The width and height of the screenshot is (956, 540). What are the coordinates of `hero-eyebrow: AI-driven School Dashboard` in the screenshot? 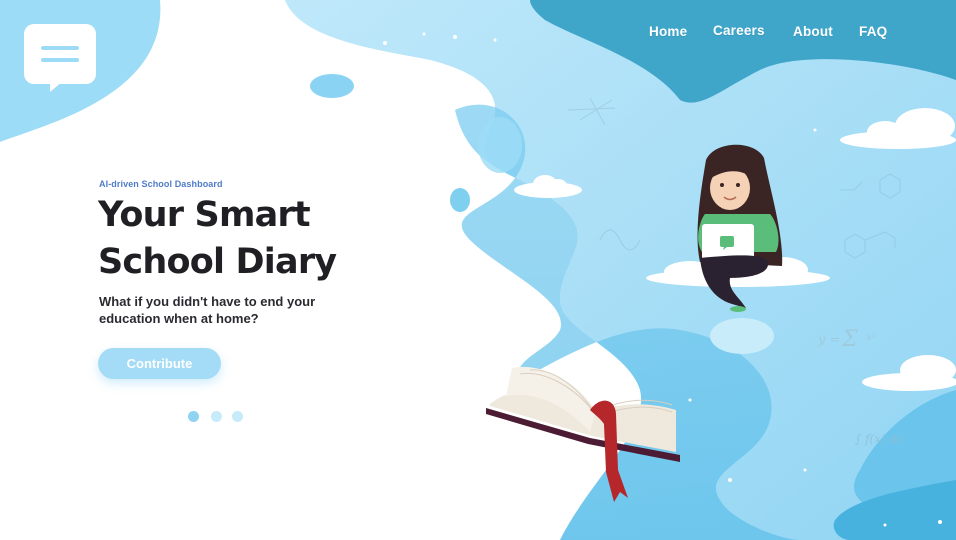 It's located at (161, 184).